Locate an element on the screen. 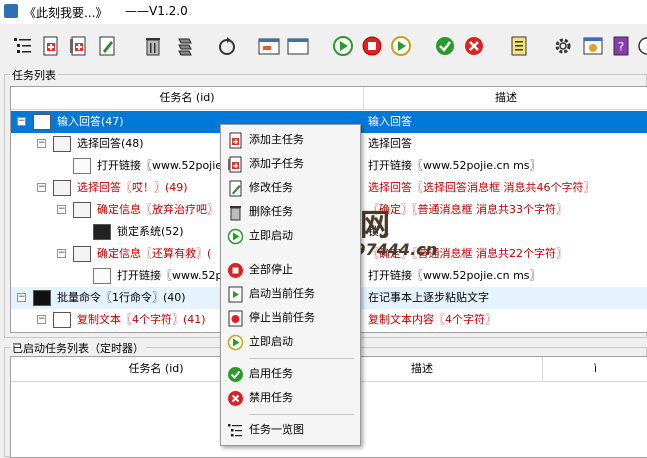  menu-item-start-now: 立即启动 is located at coordinates (289, 236).